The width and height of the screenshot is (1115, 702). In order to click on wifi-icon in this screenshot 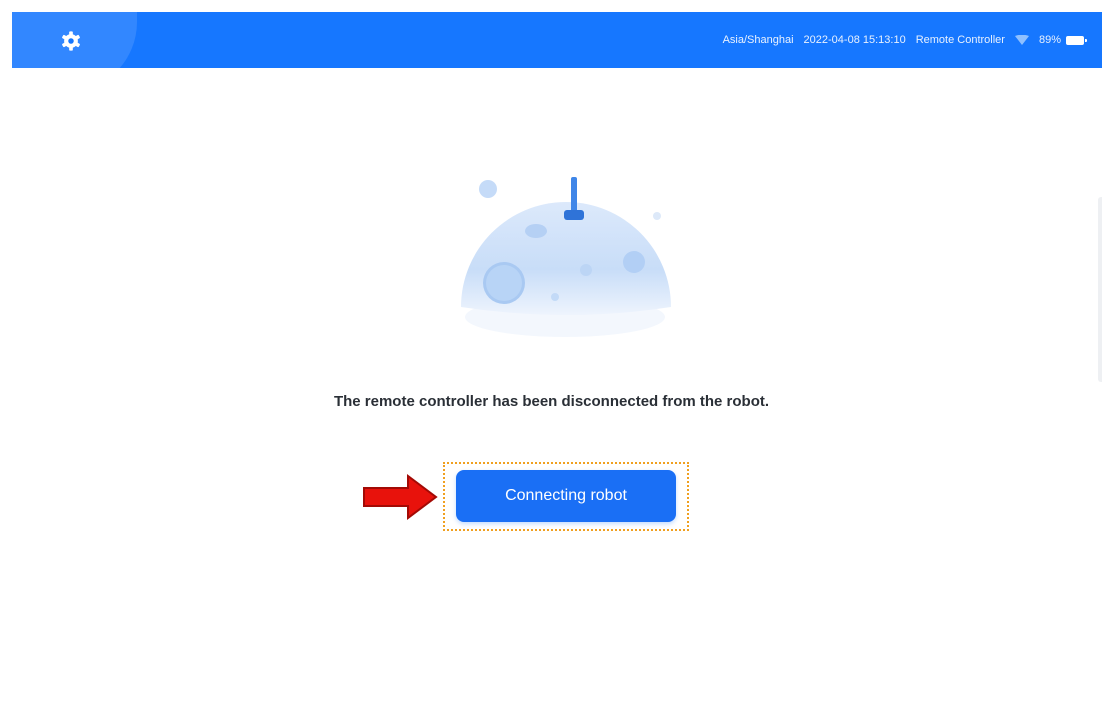, I will do `click(1021, 40)`.